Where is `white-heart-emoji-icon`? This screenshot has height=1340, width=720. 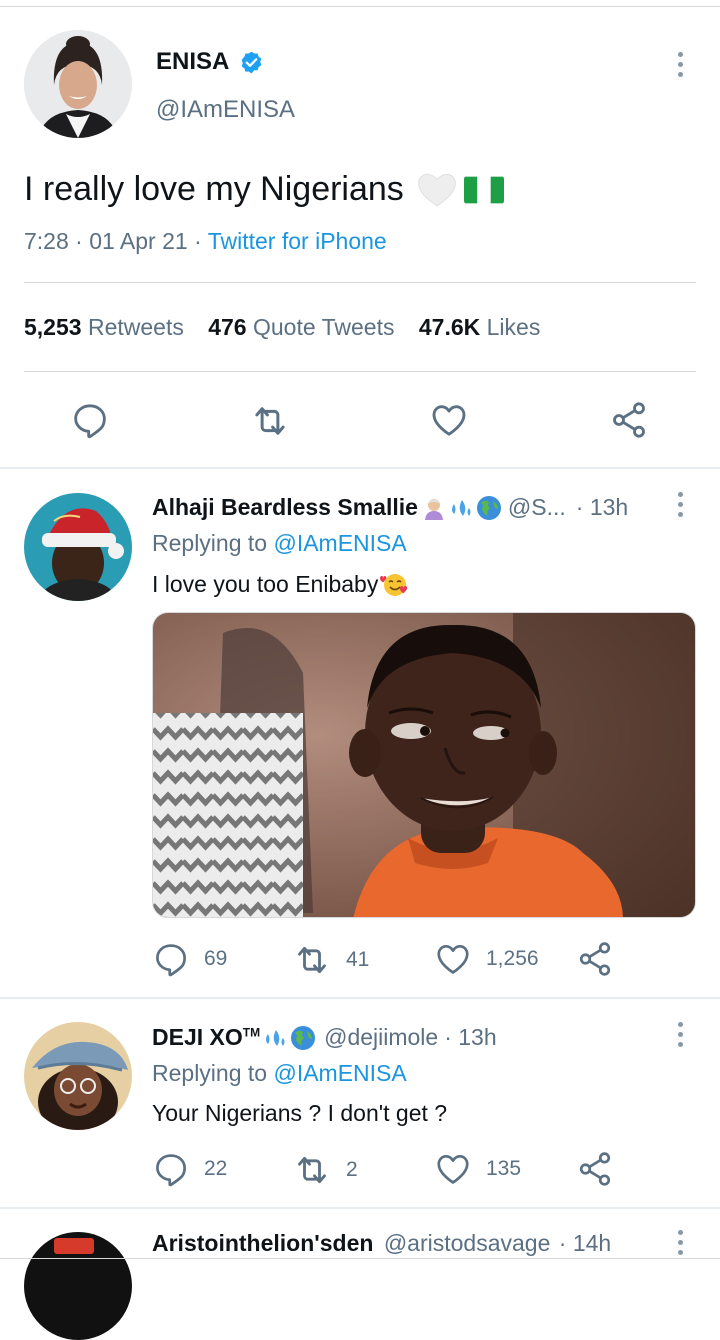
white-heart-emoji-icon is located at coordinates (437, 190).